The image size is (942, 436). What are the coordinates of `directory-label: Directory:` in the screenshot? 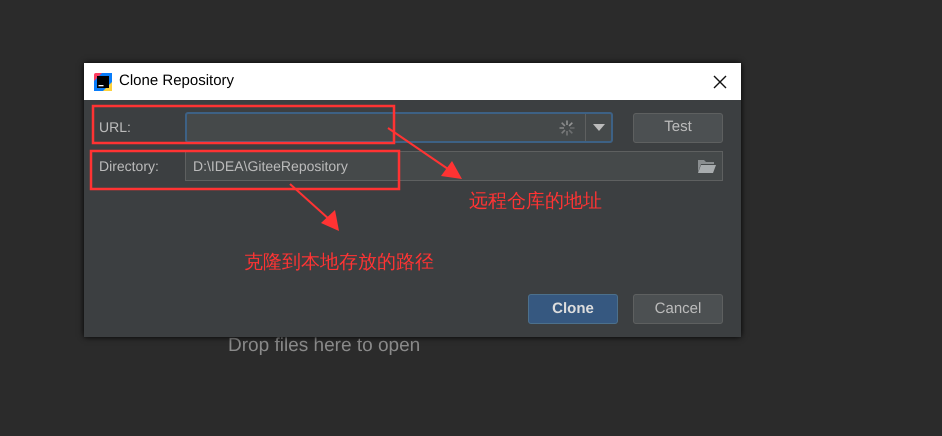 It's located at (129, 166).